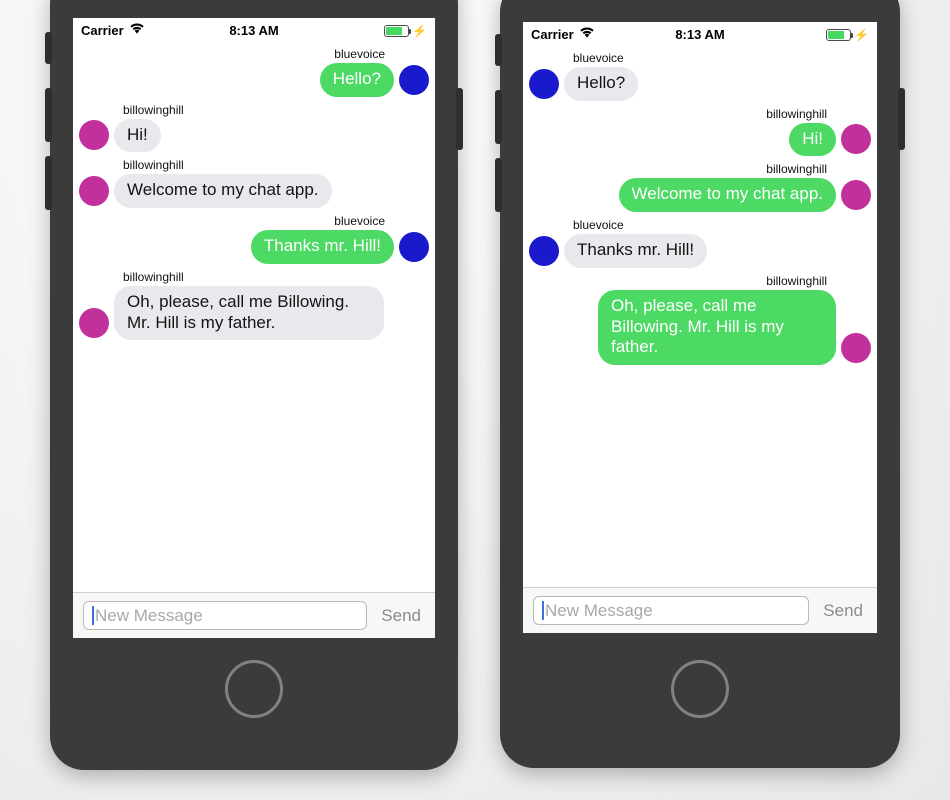 This screenshot has width=950, height=800. I want to click on message-input-bar-left: New Message Send, so click(254, 615).